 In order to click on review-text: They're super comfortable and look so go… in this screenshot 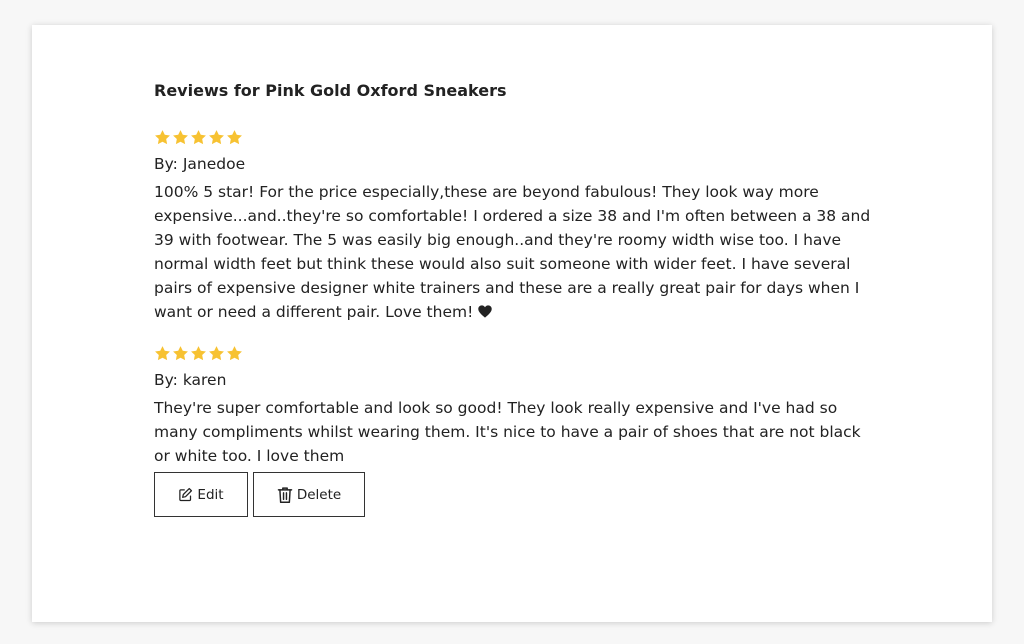, I will do `click(507, 432)`.